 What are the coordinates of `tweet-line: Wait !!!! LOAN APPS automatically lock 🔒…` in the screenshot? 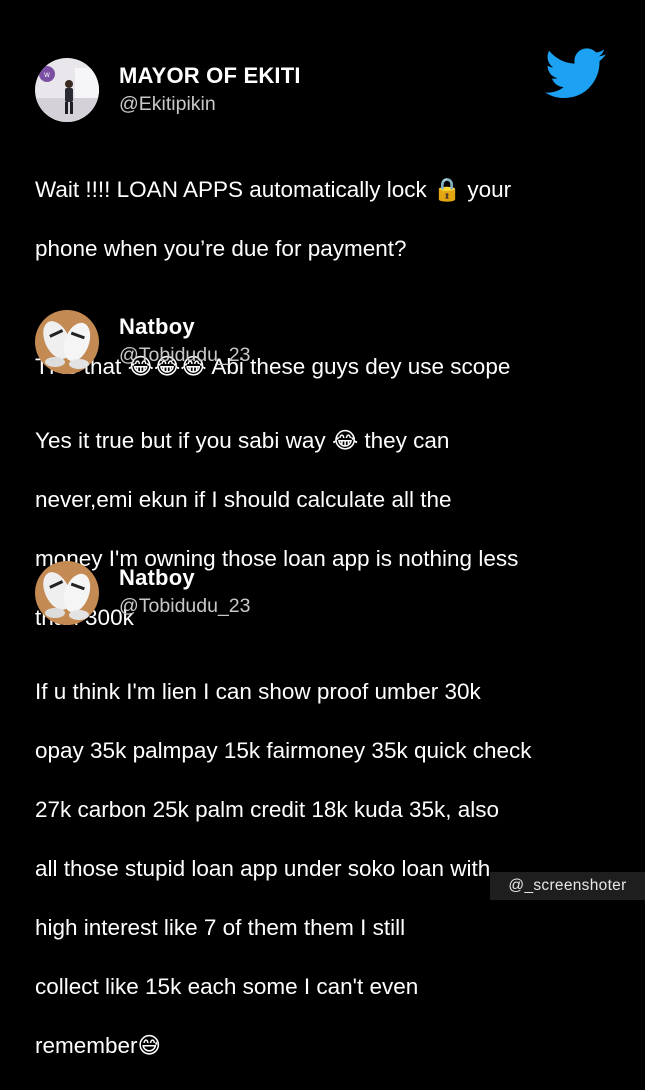 It's located at (273, 189).